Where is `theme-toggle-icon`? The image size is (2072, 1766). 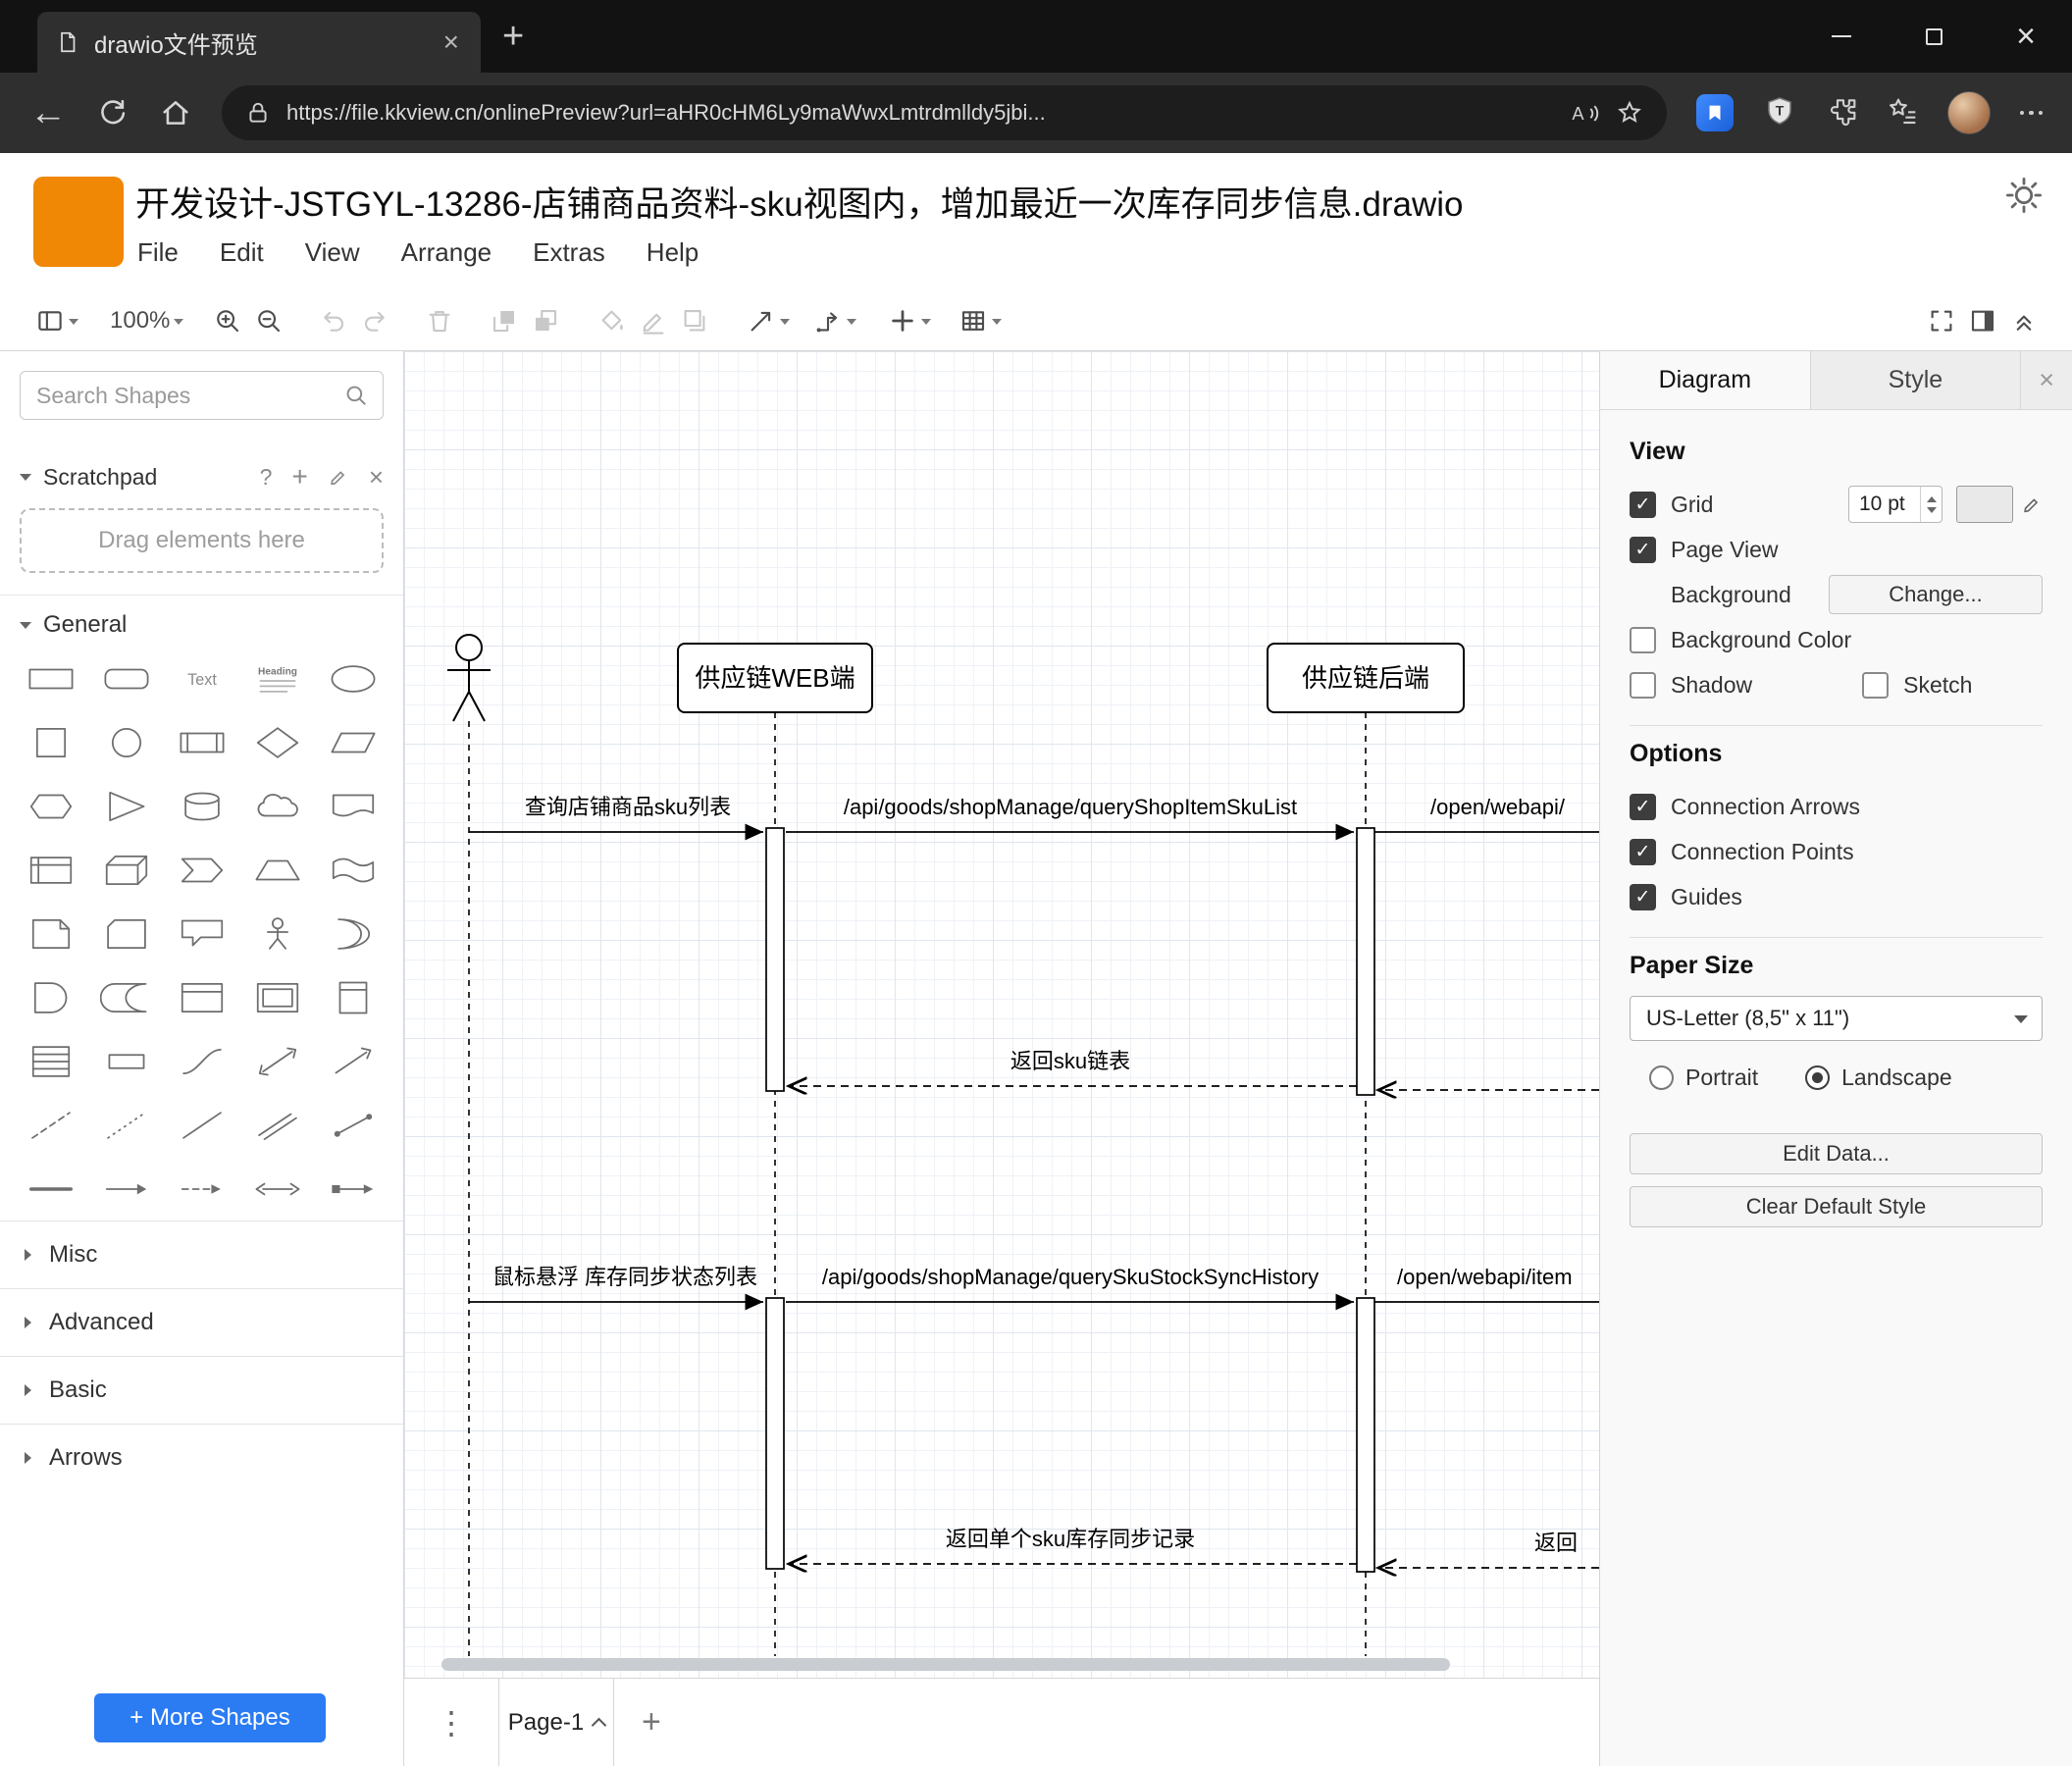 theme-toggle-icon is located at coordinates (2024, 198).